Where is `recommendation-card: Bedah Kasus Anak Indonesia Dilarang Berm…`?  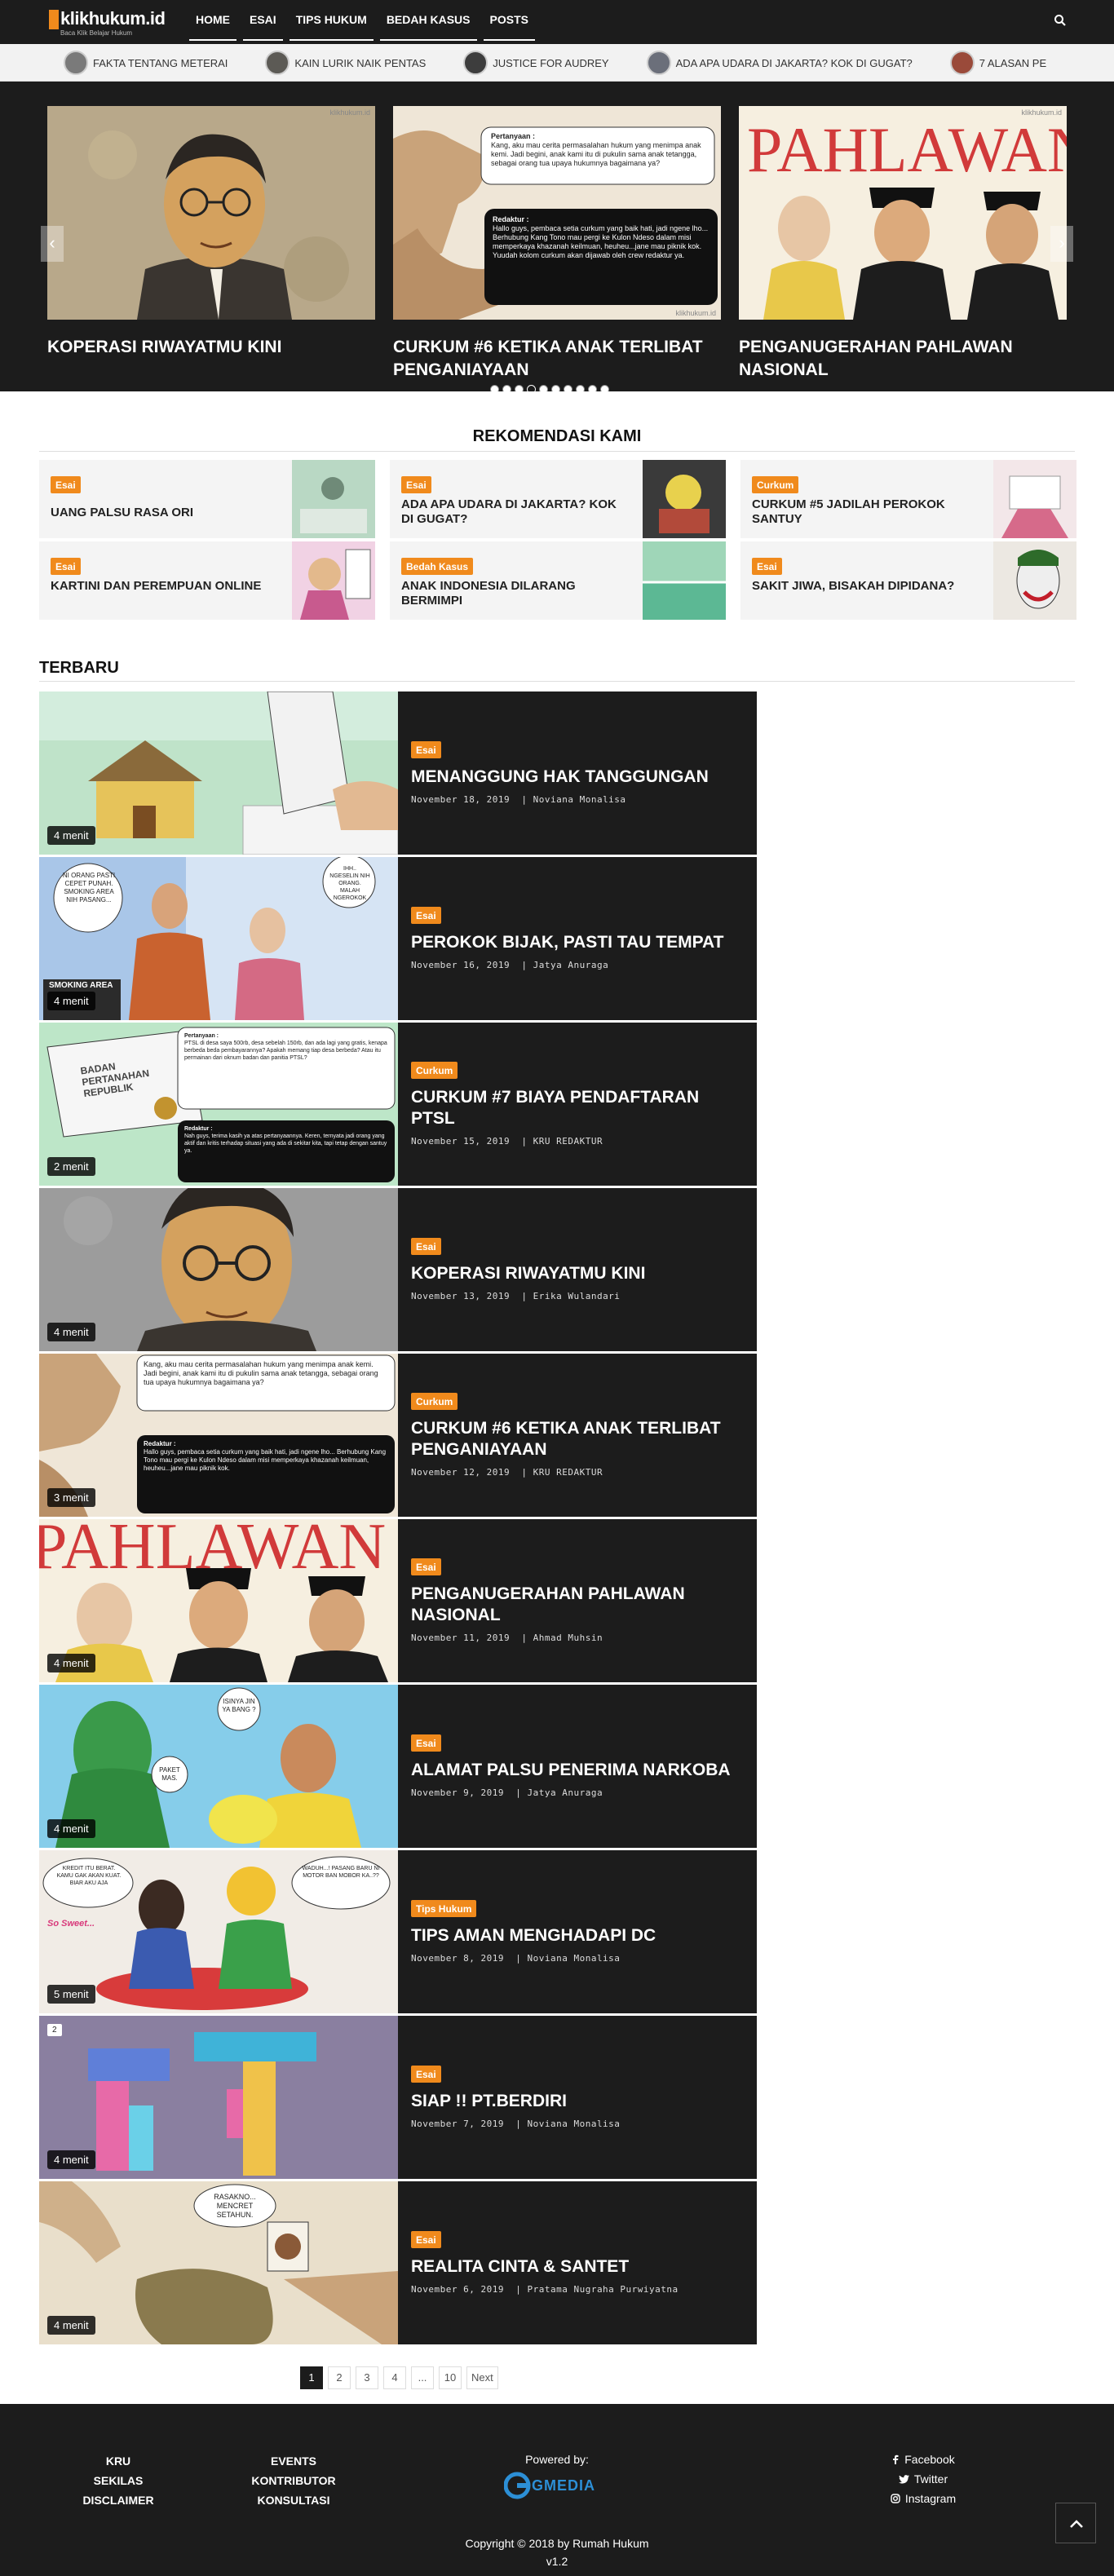
recommendation-card: Bedah Kasus Anak Indonesia Dilarang Berm… is located at coordinates (558, 580).